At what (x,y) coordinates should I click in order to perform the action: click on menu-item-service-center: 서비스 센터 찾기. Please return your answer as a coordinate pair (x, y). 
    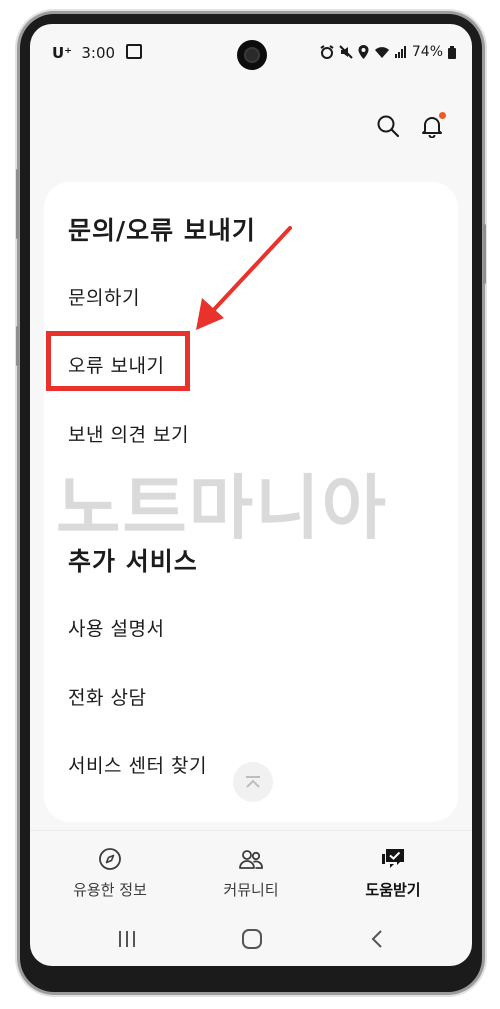
    Looking at the image, I should click on (137, 764).